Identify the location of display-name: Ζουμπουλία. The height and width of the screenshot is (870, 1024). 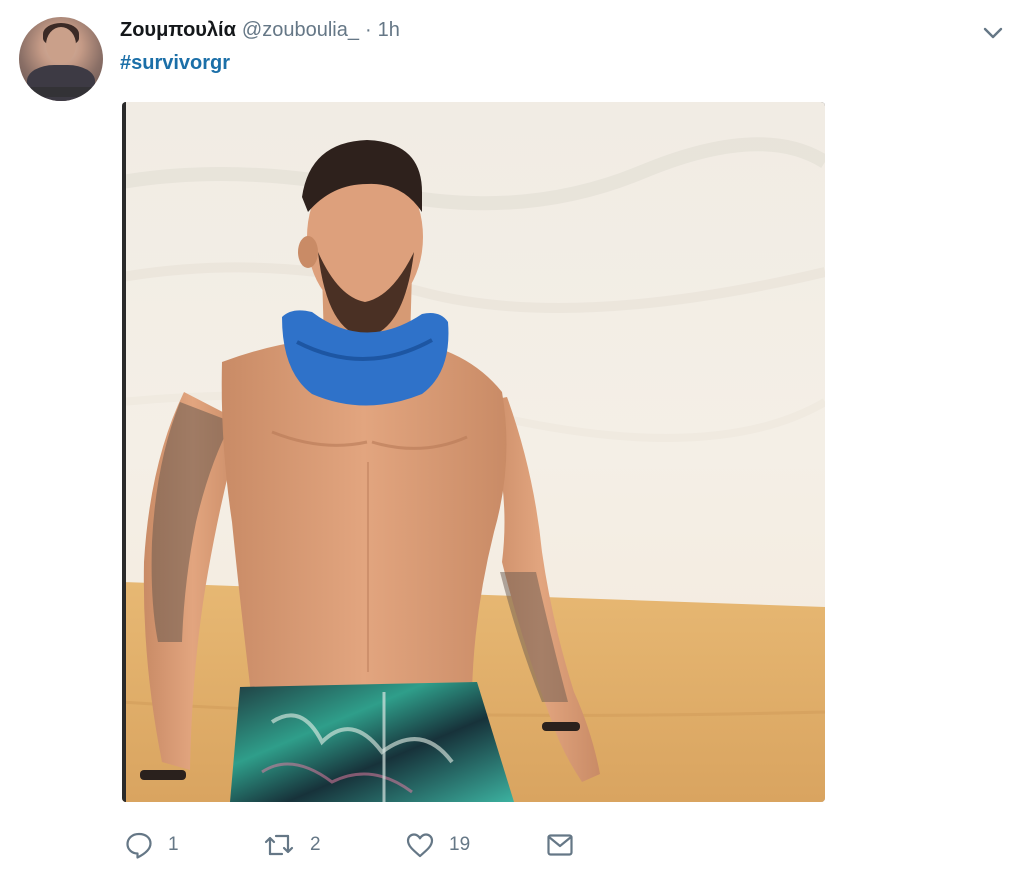
(178, 30).